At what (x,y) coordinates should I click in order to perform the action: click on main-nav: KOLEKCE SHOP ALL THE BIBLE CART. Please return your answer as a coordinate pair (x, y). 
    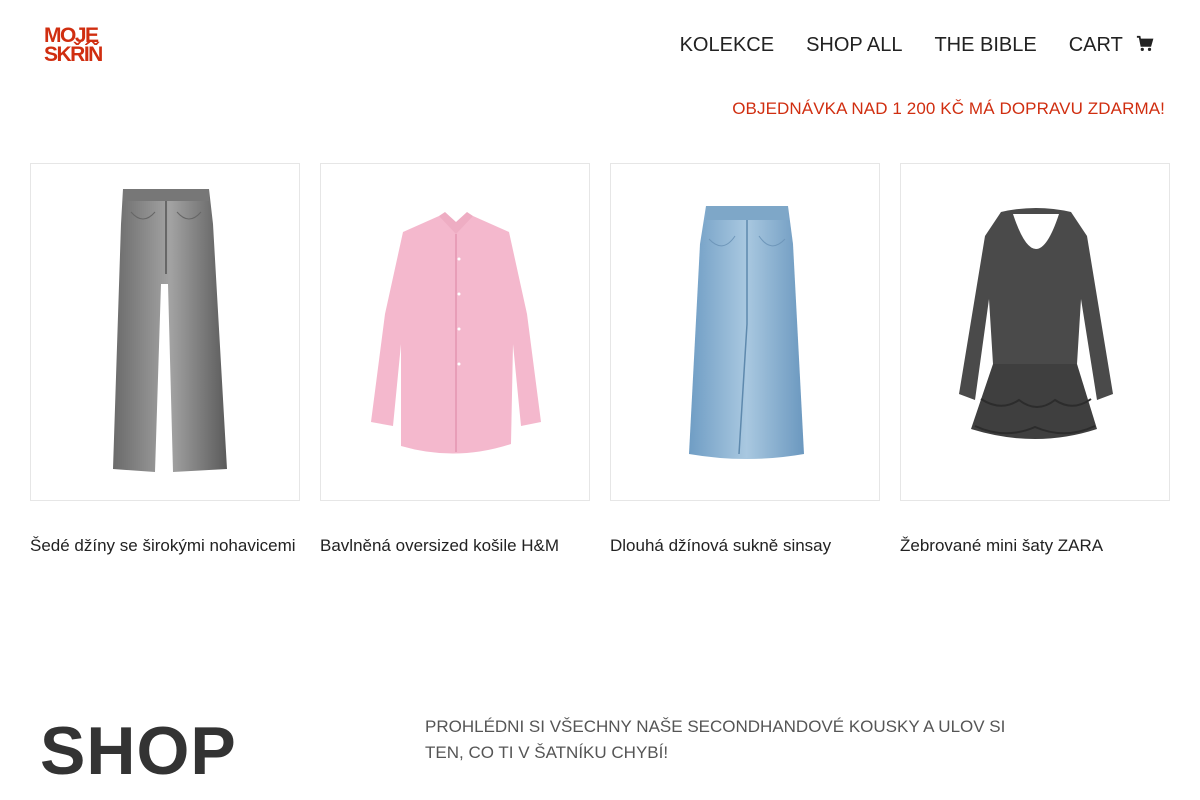
    Looking at the image, I should click on (917, 45).